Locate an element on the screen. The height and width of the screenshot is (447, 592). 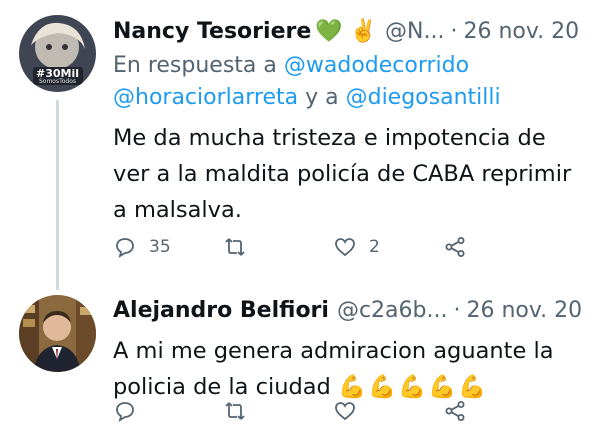
mention-link: @horaciorlarreta is located at coordinates (205, 97).